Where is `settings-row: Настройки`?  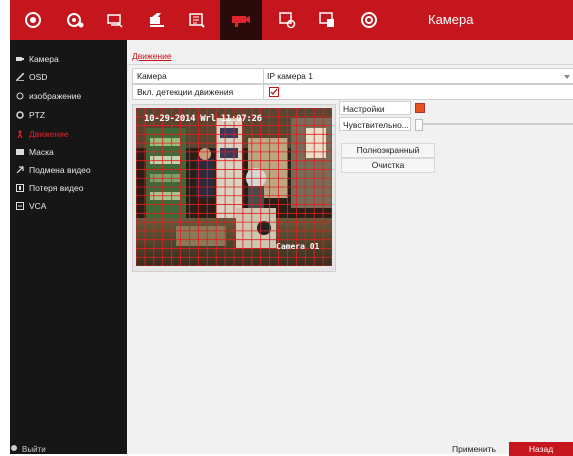 settings-row: Настройки is located at coordinates (456, 108).